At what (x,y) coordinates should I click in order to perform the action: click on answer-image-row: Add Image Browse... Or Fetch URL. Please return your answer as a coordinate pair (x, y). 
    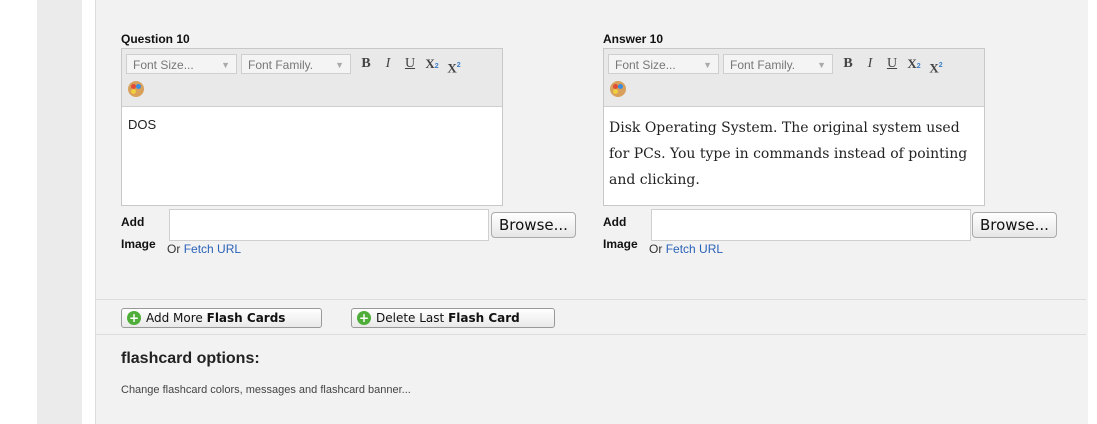
    Looking at the image, I should click on (830, 235).